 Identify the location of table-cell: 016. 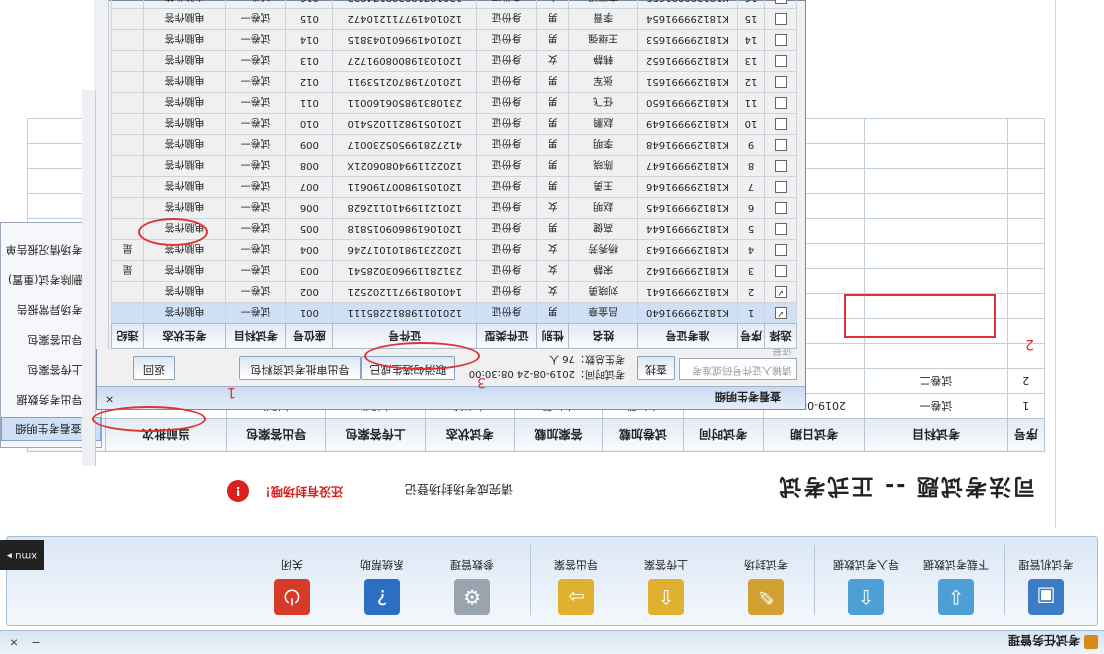
(309, 4).